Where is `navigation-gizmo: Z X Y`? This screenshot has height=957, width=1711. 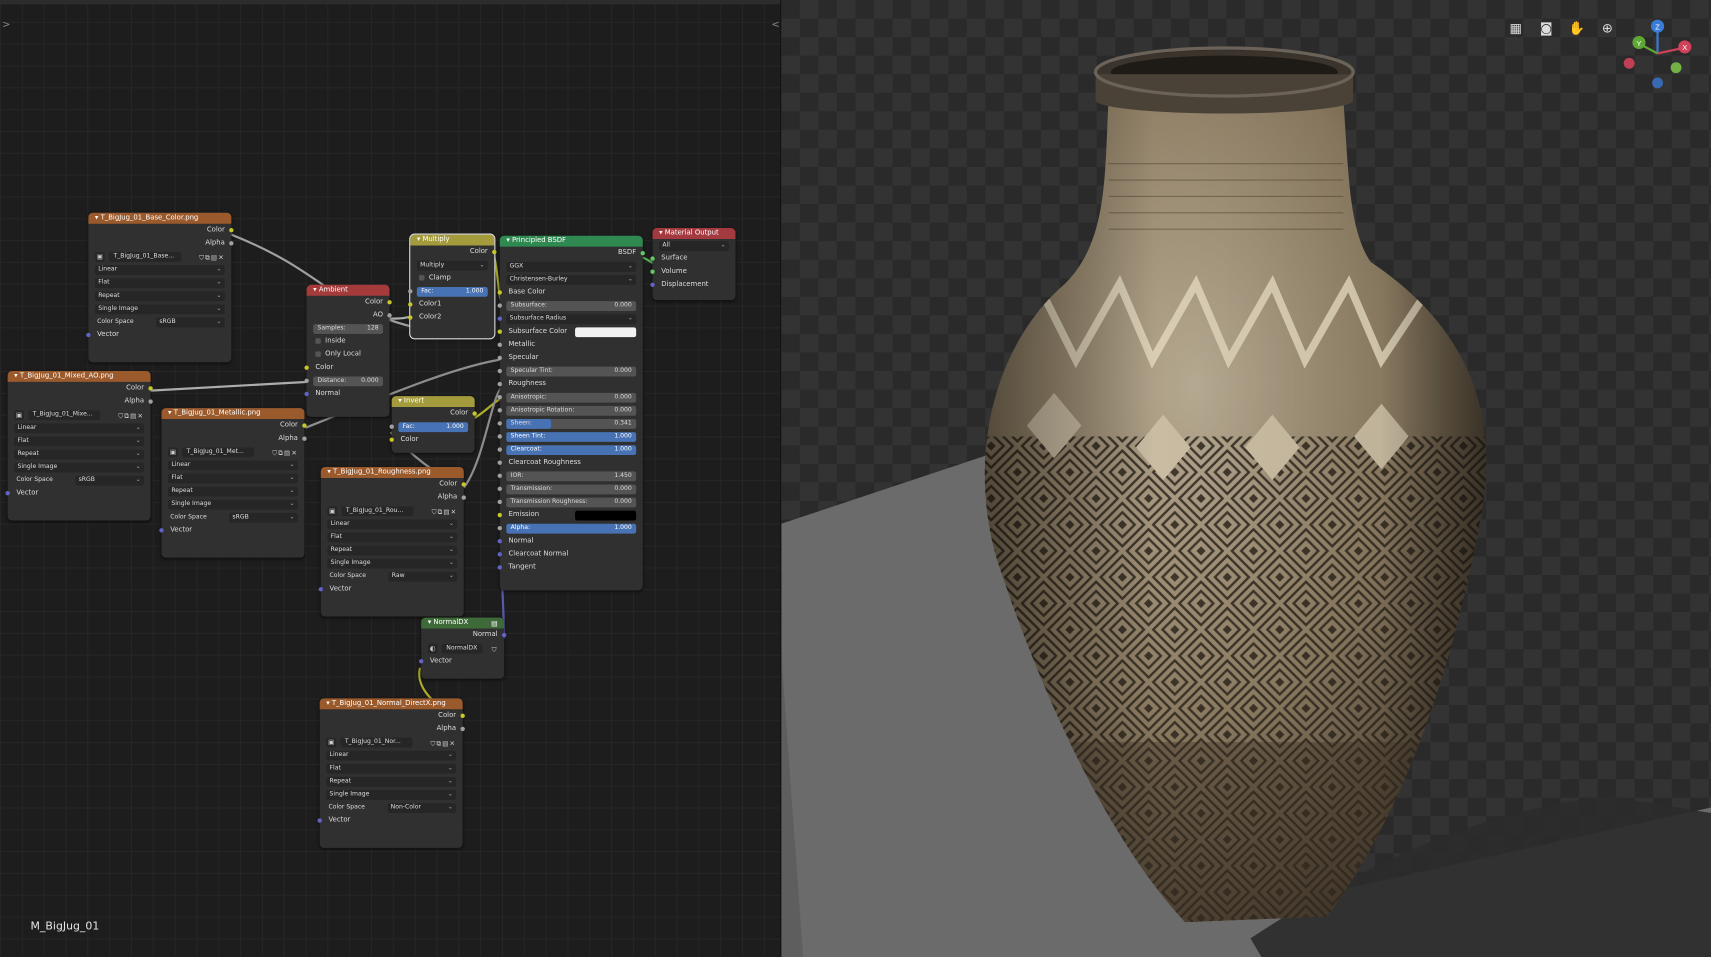
navigation-gizmo: Z X Y is located at coordinates (1657, 53).